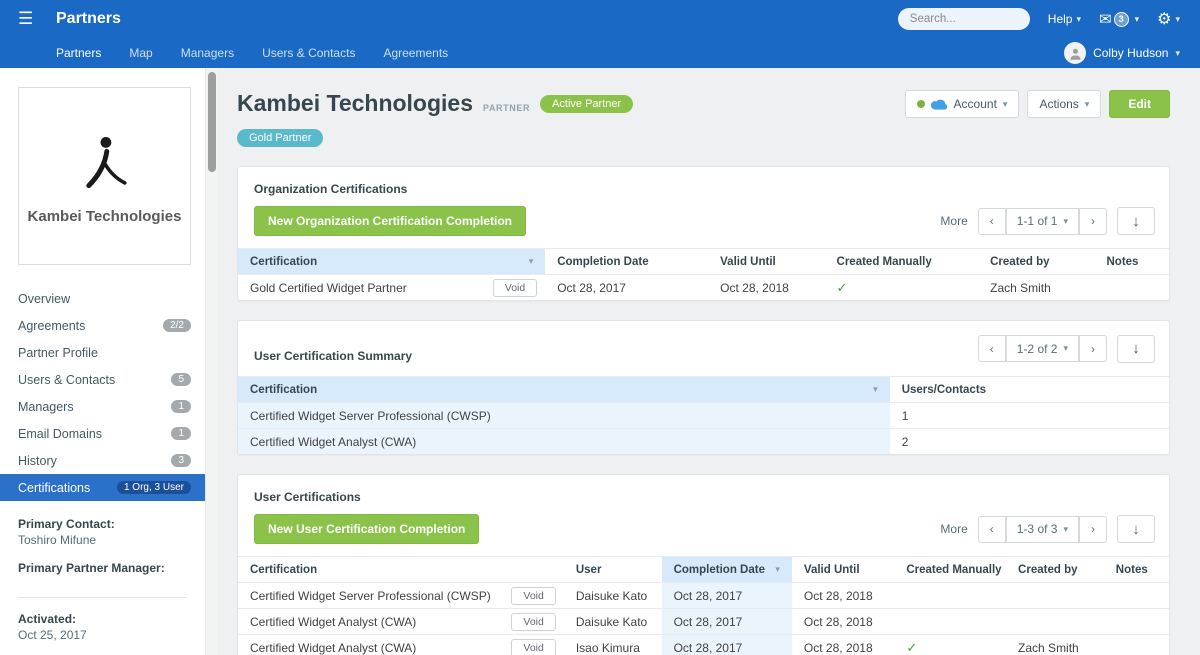  I want to click on scrollbar-thumb, so click(212, 122).